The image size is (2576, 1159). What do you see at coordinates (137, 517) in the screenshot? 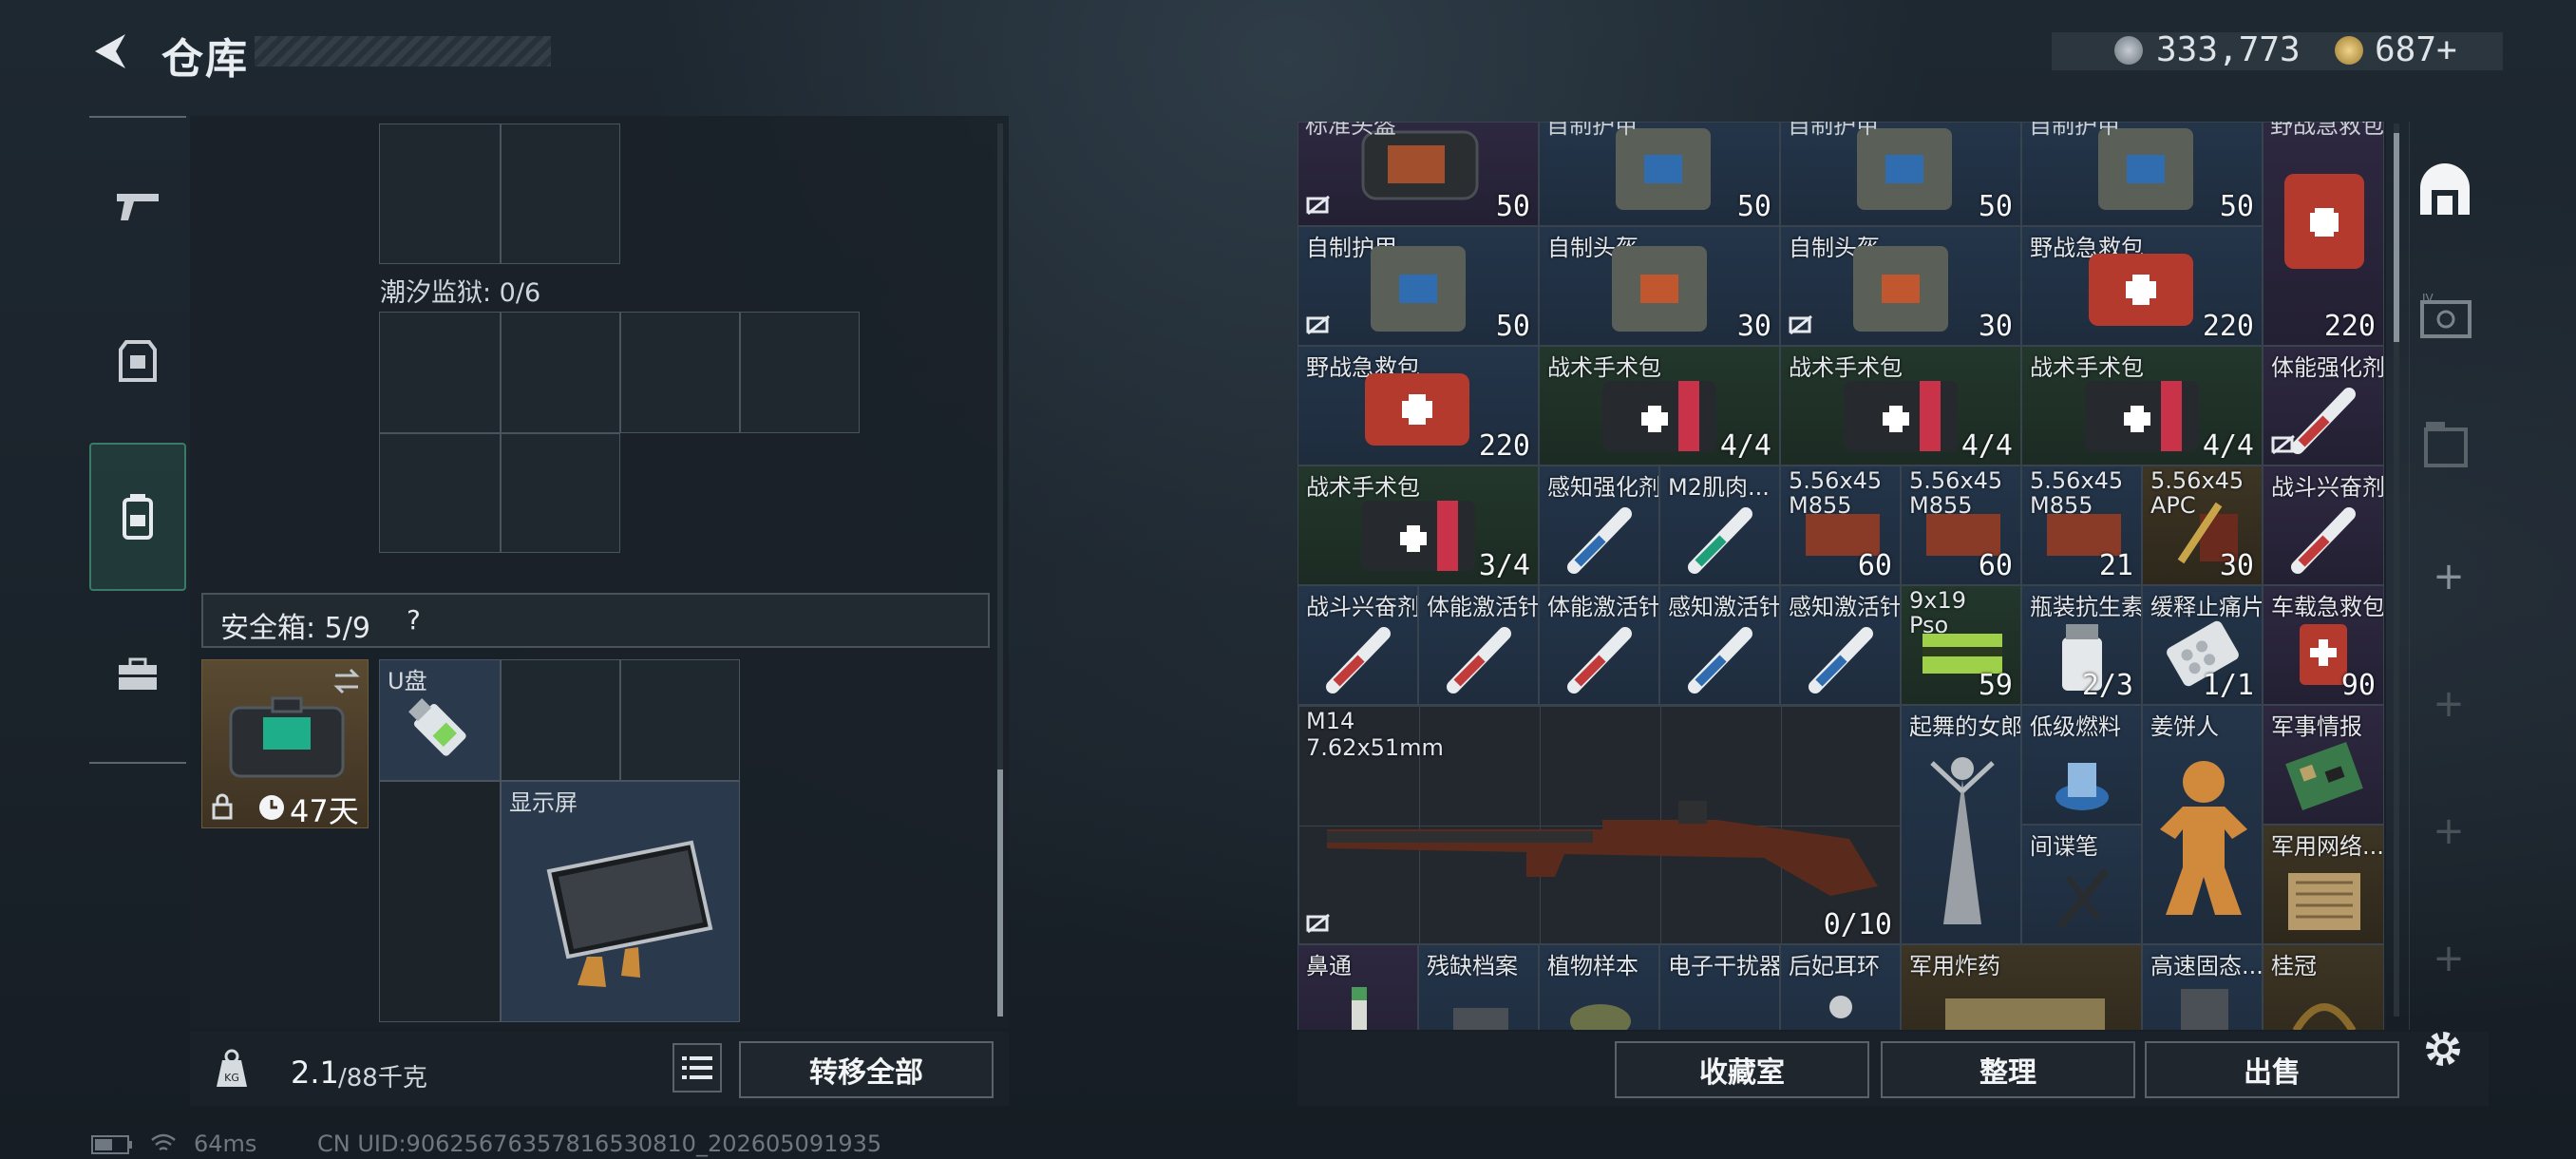
I see `backpack-tab` at bounding box center [137, 517].